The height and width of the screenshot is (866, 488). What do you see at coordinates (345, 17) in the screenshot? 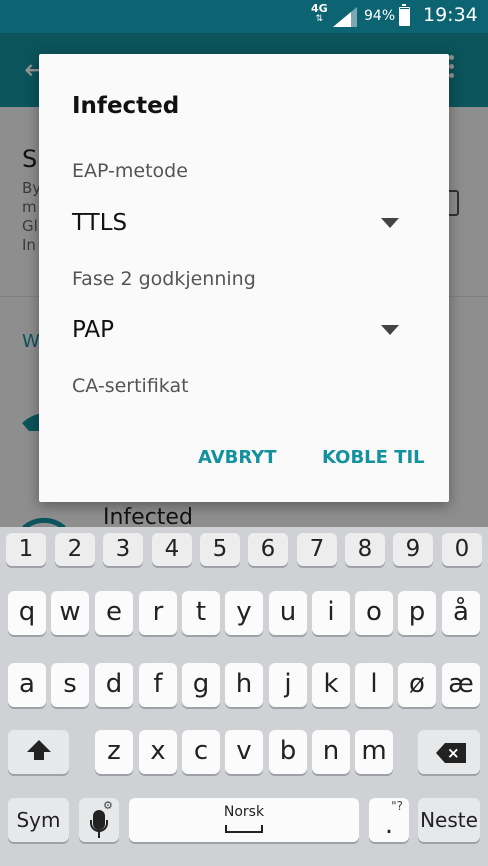
I see `signal-strength-icon` at bounding box center [345, 17].